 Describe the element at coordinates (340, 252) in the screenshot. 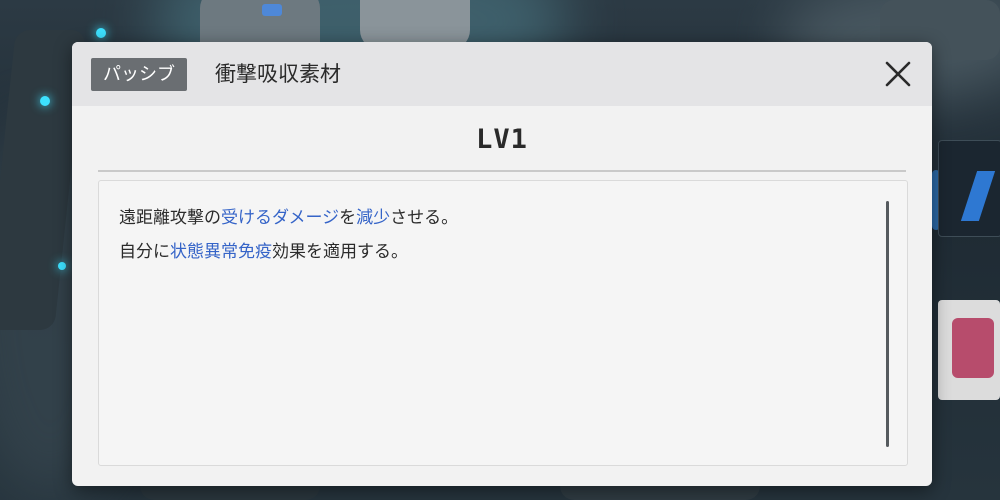

I see `description-text: 効果を適用する。` at that location.